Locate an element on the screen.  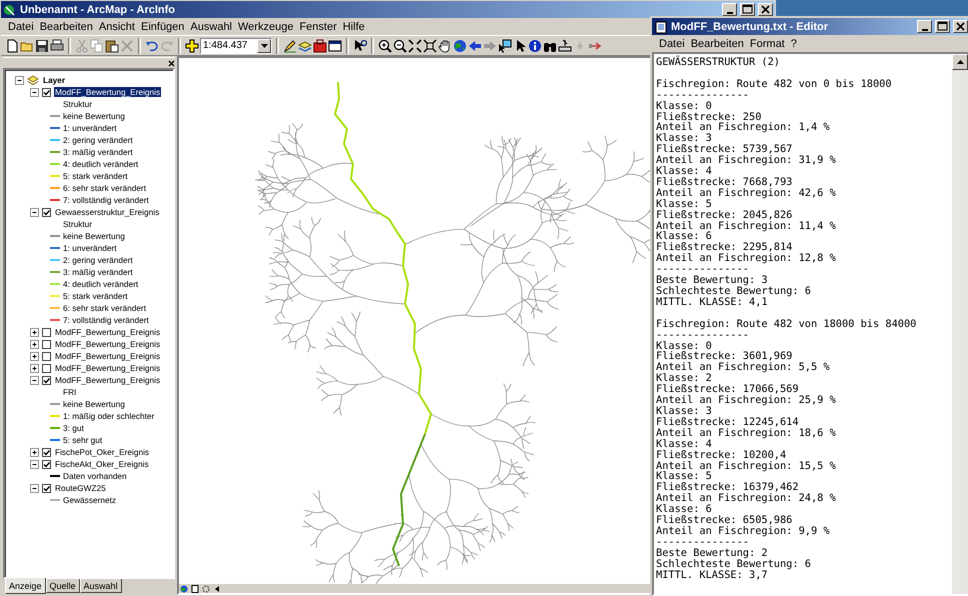
pencil-icon is located at coordinates (290, 45).